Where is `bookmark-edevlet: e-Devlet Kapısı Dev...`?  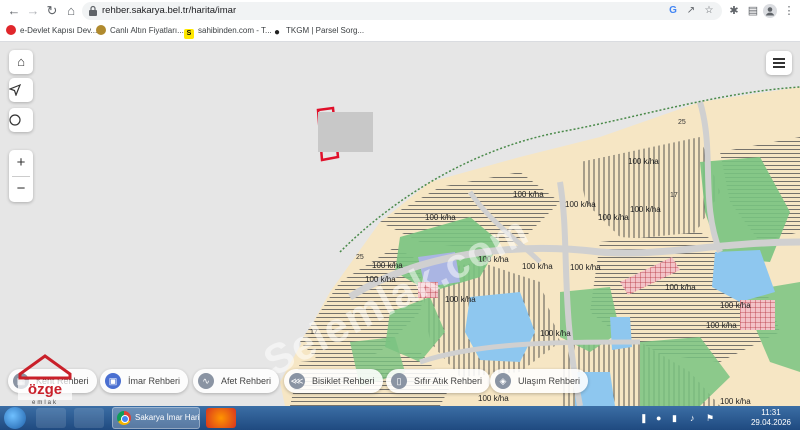 bookmark-edevlet: e-Devlet Kapısı Dev... is located at coordinates (51, 31).